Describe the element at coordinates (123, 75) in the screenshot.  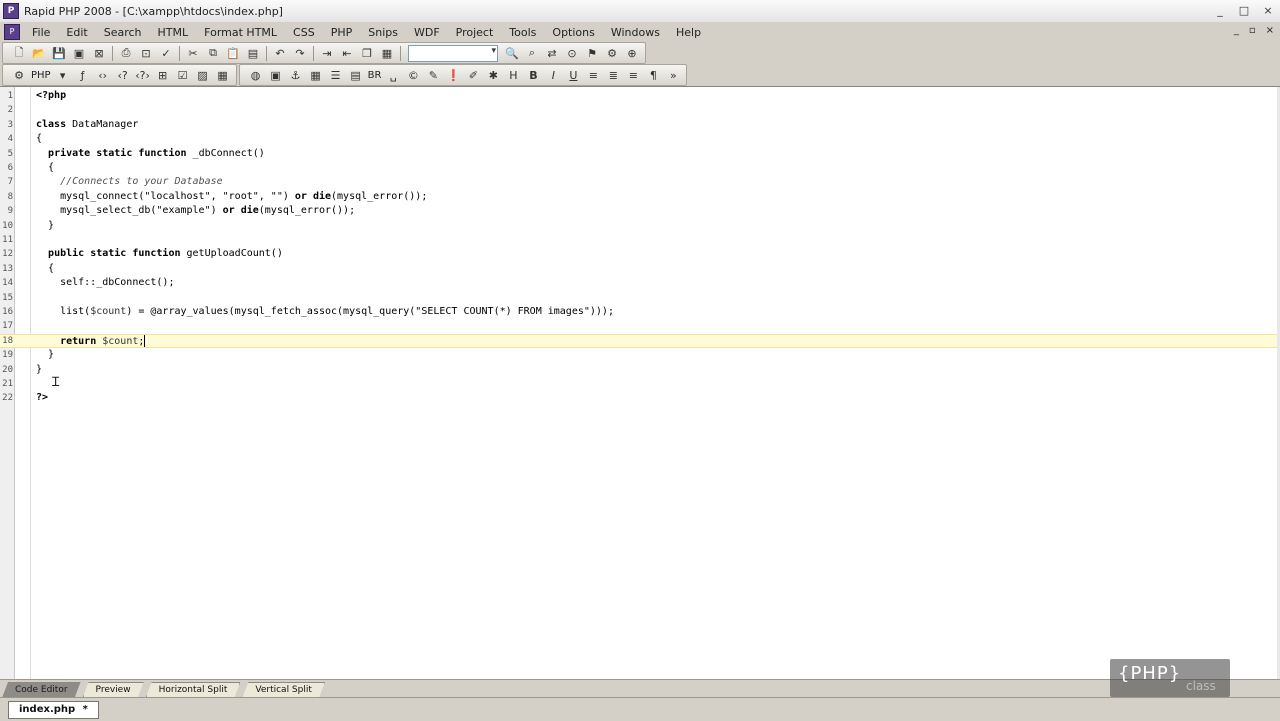
I see `php-echo-icon: ‹?` at that location.